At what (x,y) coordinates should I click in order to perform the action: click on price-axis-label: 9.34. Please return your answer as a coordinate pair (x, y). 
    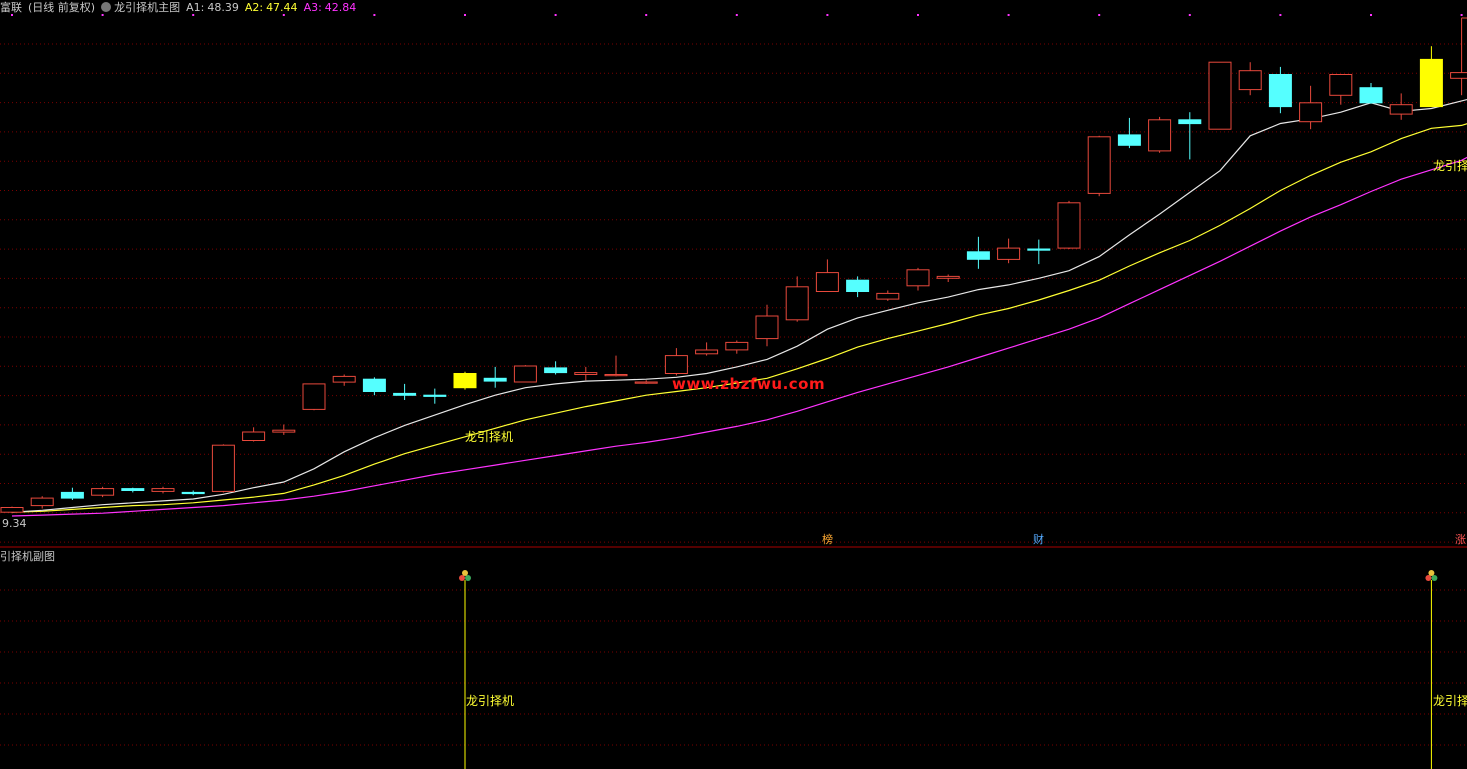
    Looking at the image, I should click on (14, 523).